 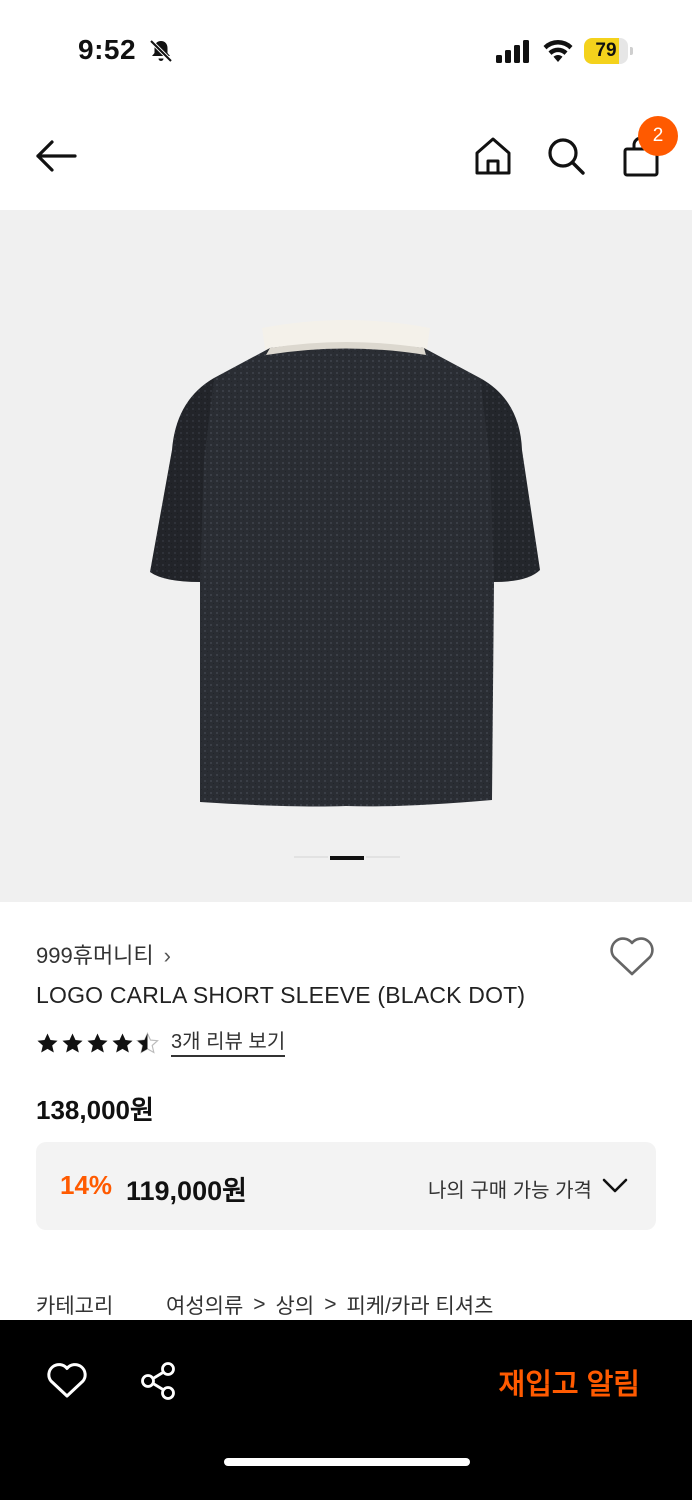 I want to click on cart-count-badge: 2, so click(x=658, y=136).